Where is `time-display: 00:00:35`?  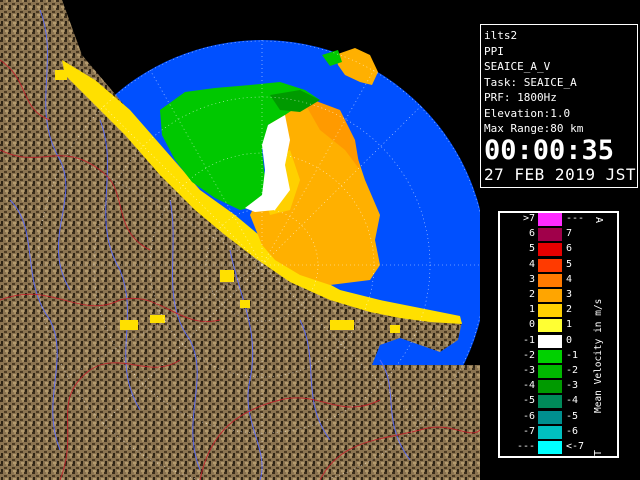 time-display: 00:00:35 is located at coordinates (549, 150).